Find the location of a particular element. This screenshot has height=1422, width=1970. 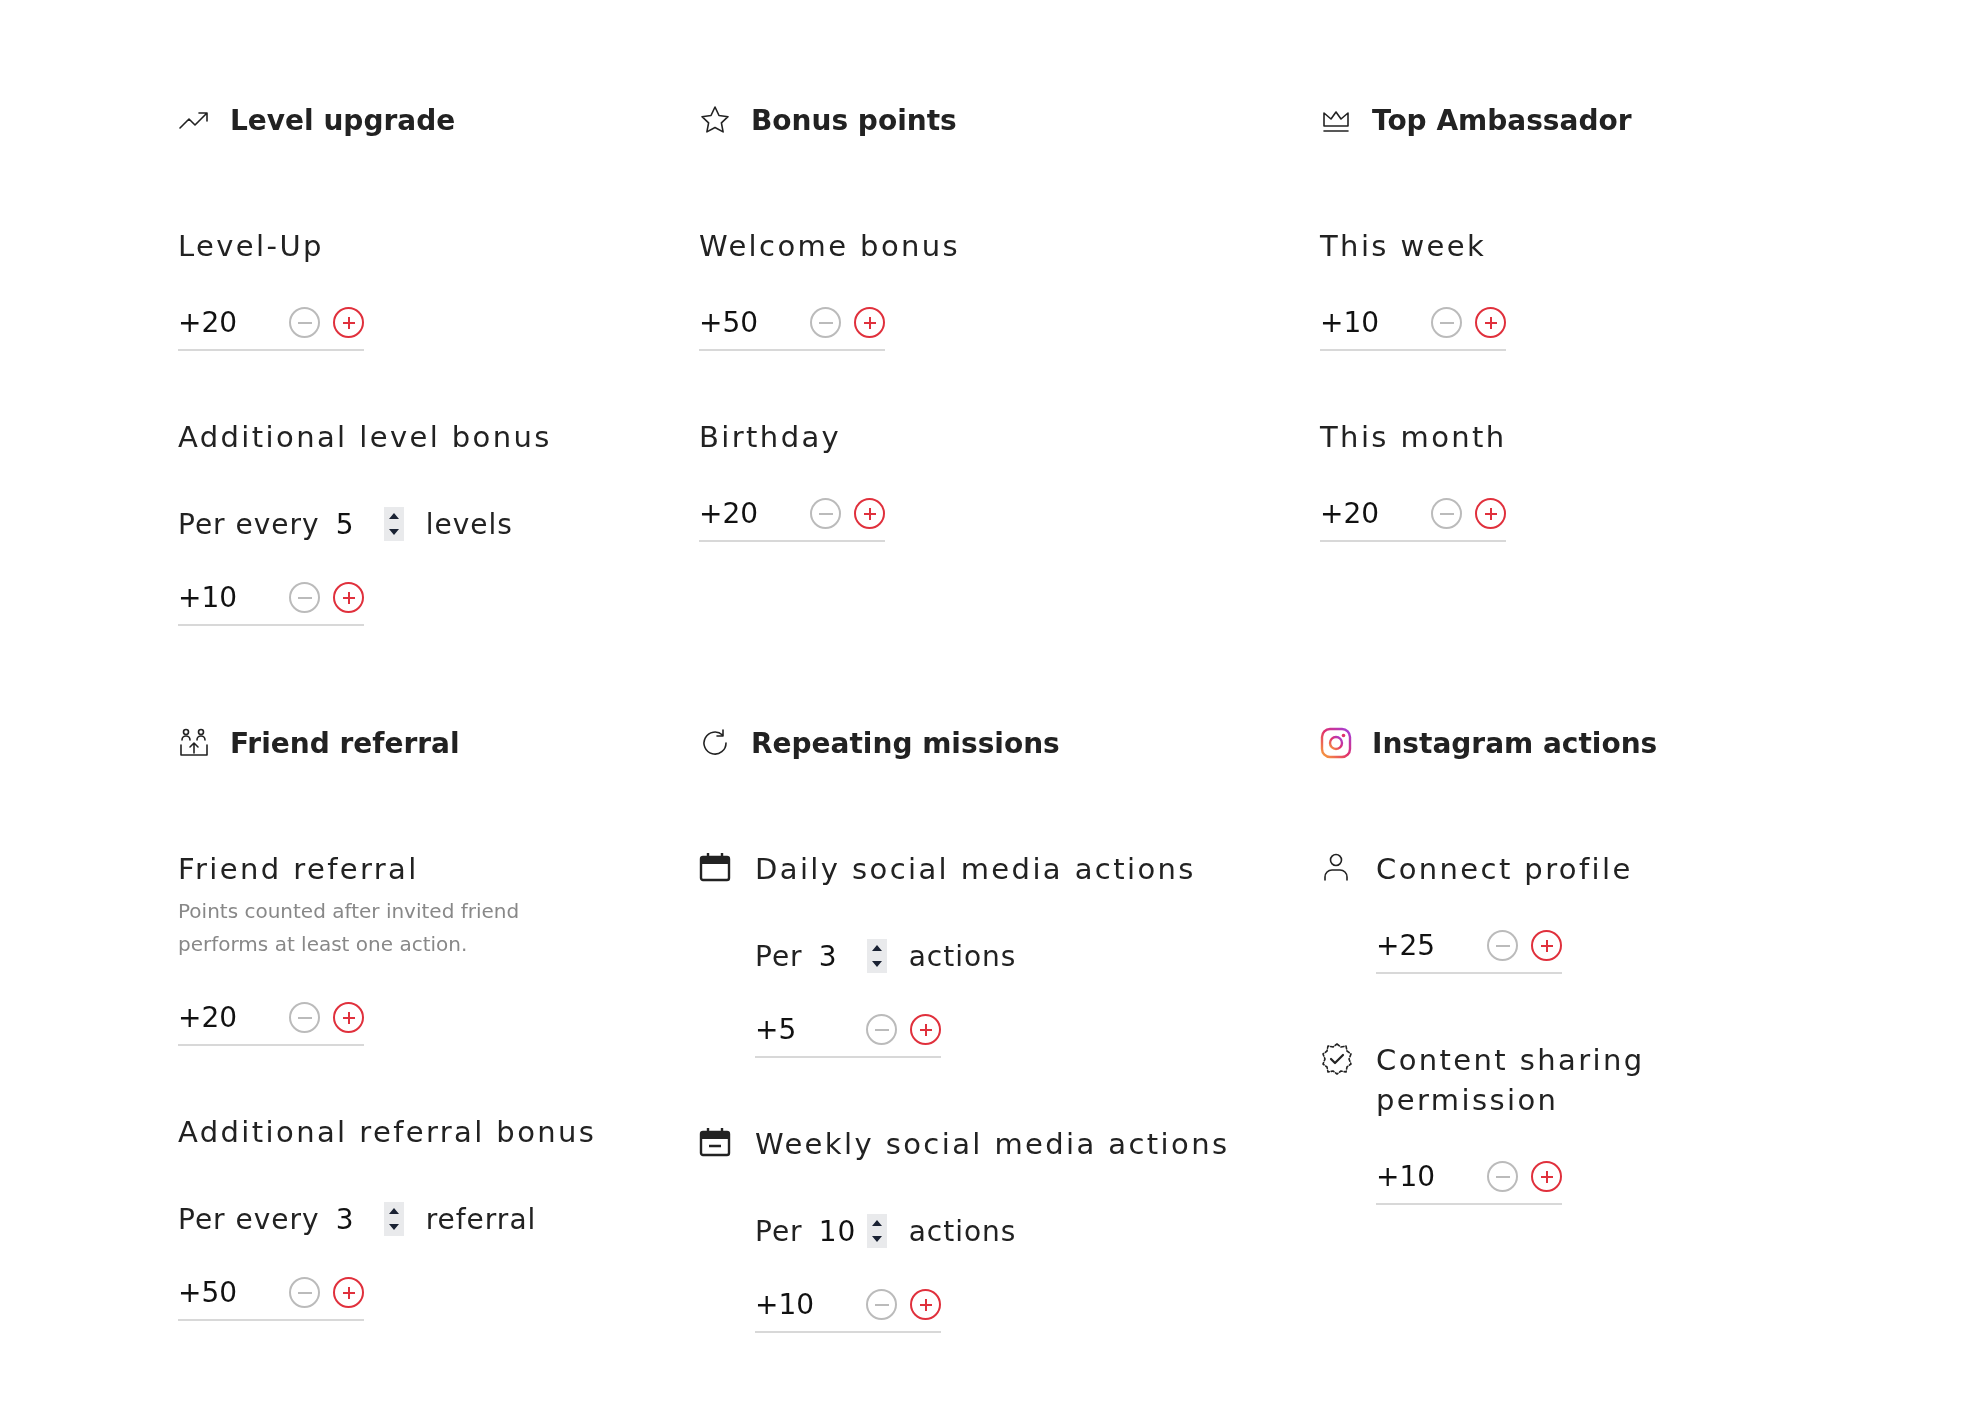

section-title: Top Ambassador is located at coordinates (1502, 120).